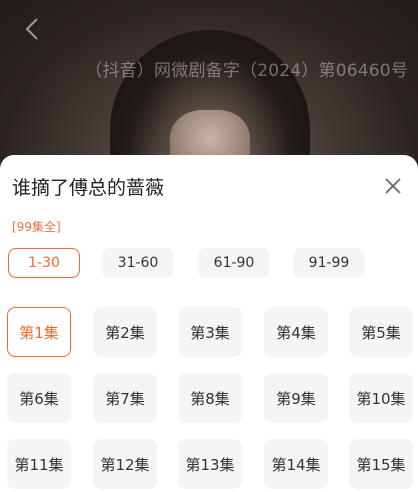 Image resolution: width=418 pixels, height=492 pixels. I want to click on episode-button: 第9集, so click(296, 398).